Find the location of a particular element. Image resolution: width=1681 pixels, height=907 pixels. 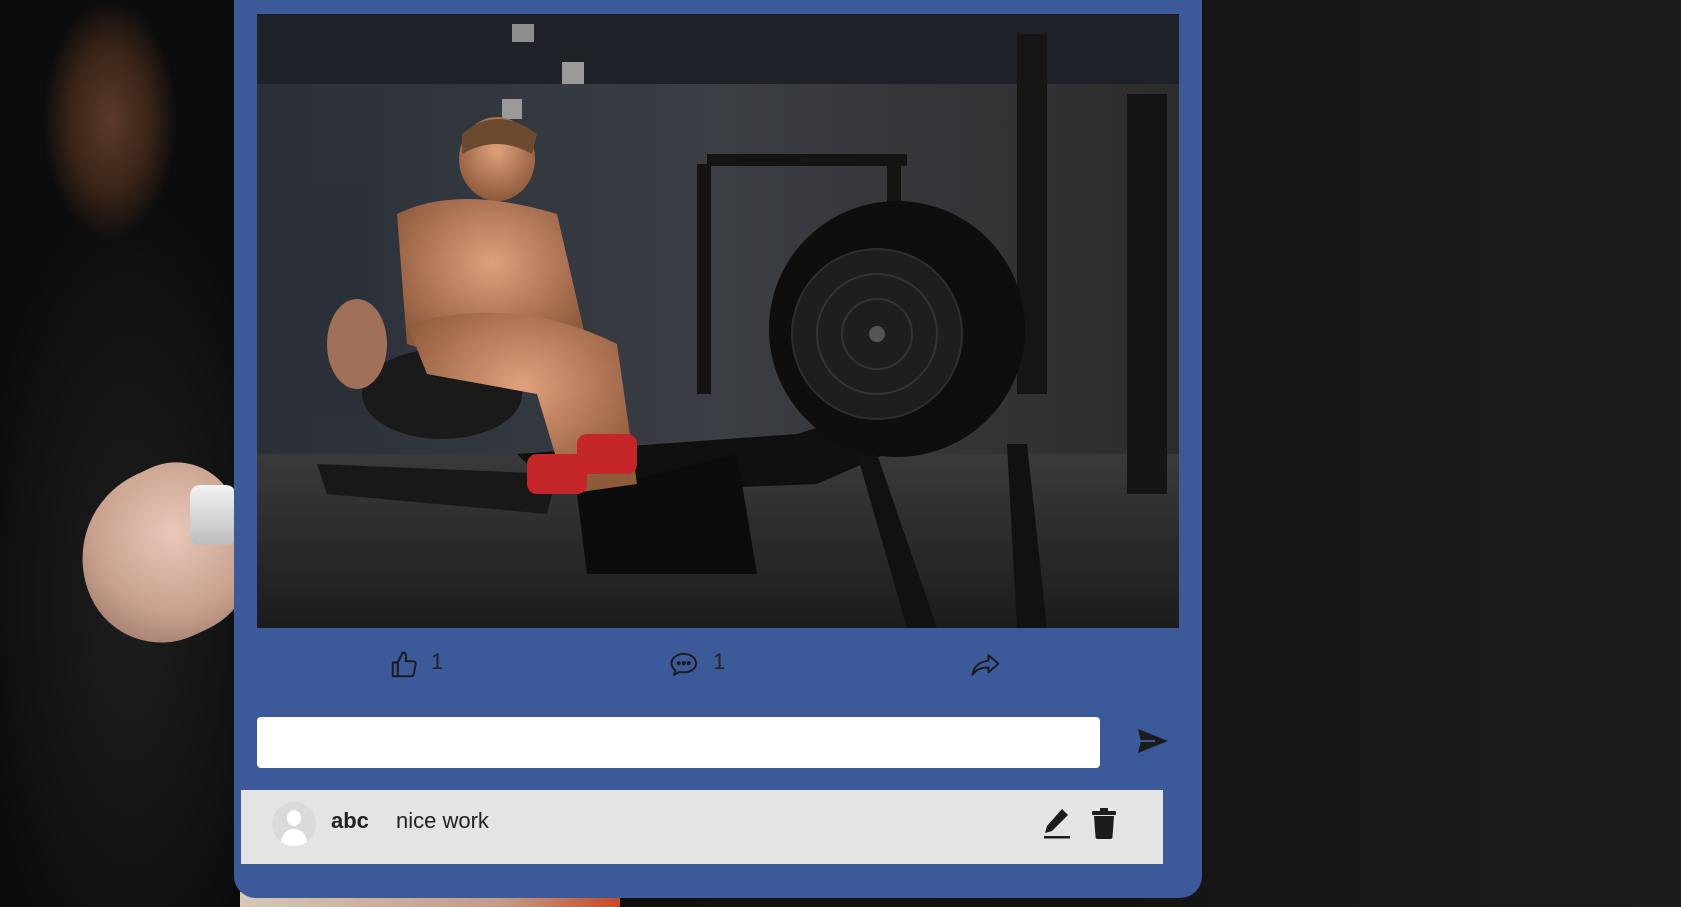

user-avatar-icon is located at coordinates (294, 824).